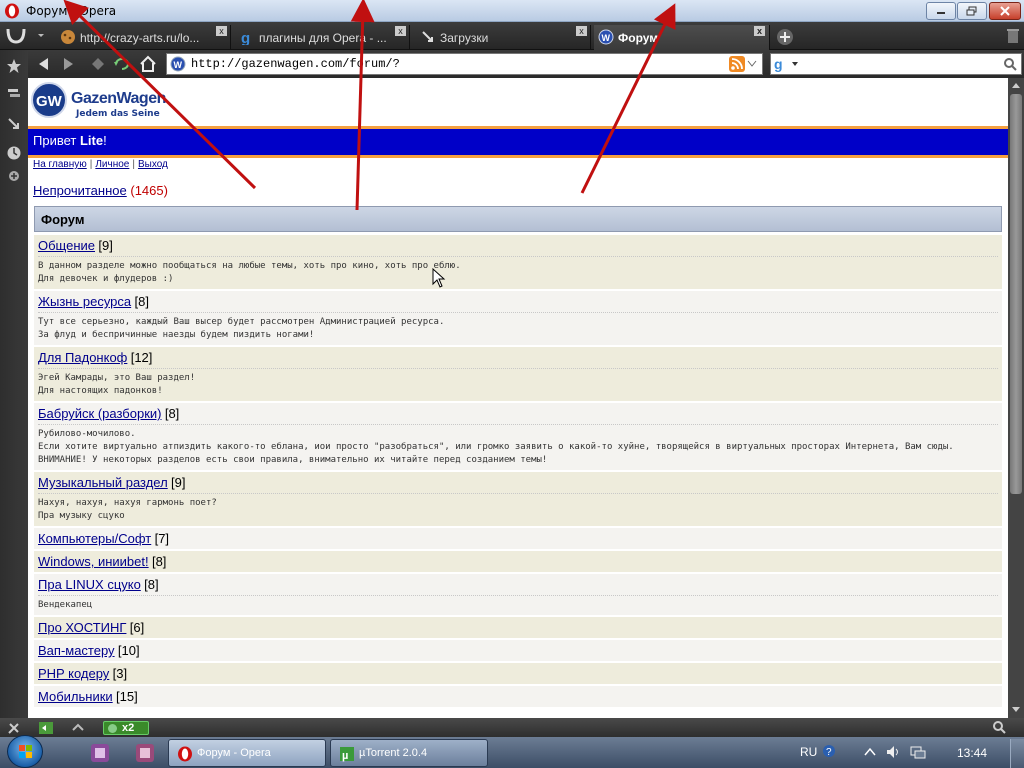 The image size is (1024, 768). I want to click on rss-feed-icon, so click(737, 64).